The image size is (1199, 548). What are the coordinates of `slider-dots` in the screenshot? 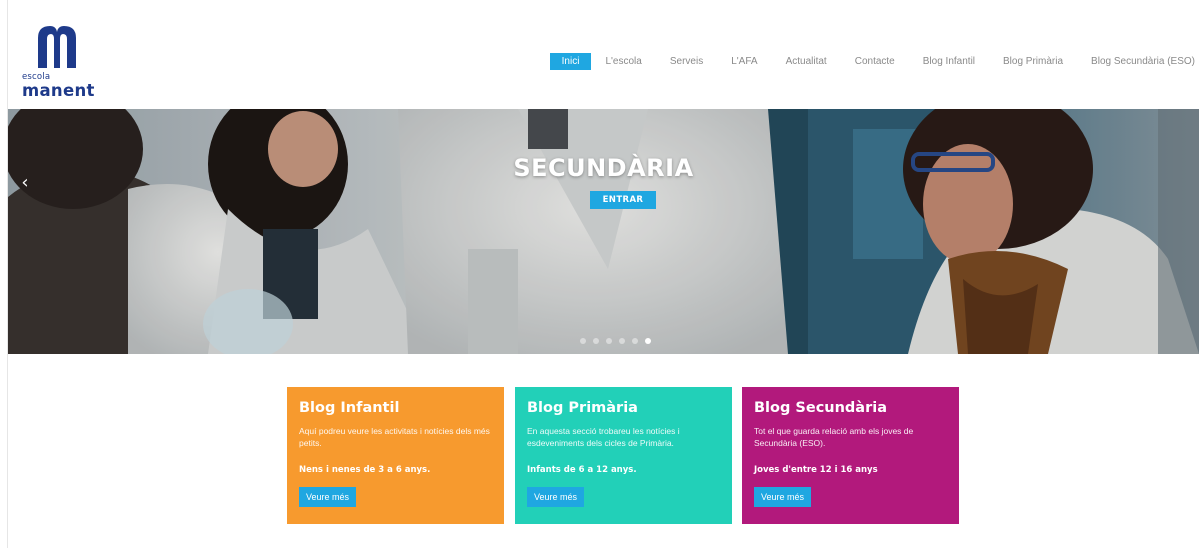 It's located at (619, 341).